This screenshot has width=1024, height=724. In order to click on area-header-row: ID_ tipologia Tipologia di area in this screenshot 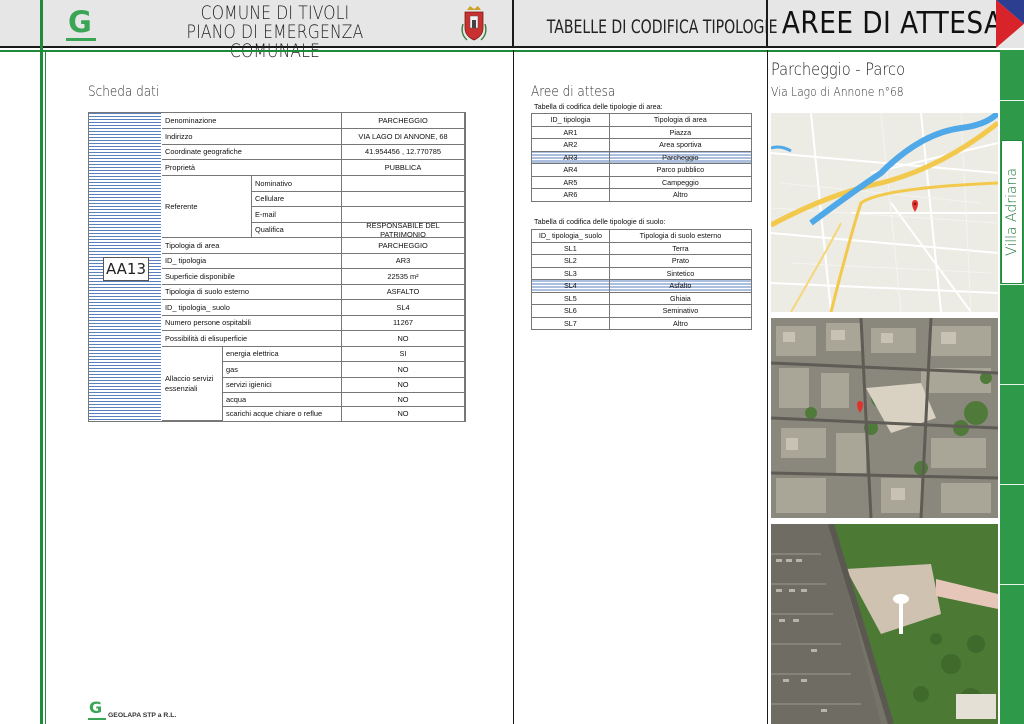, I will do `click(642, 120)`.